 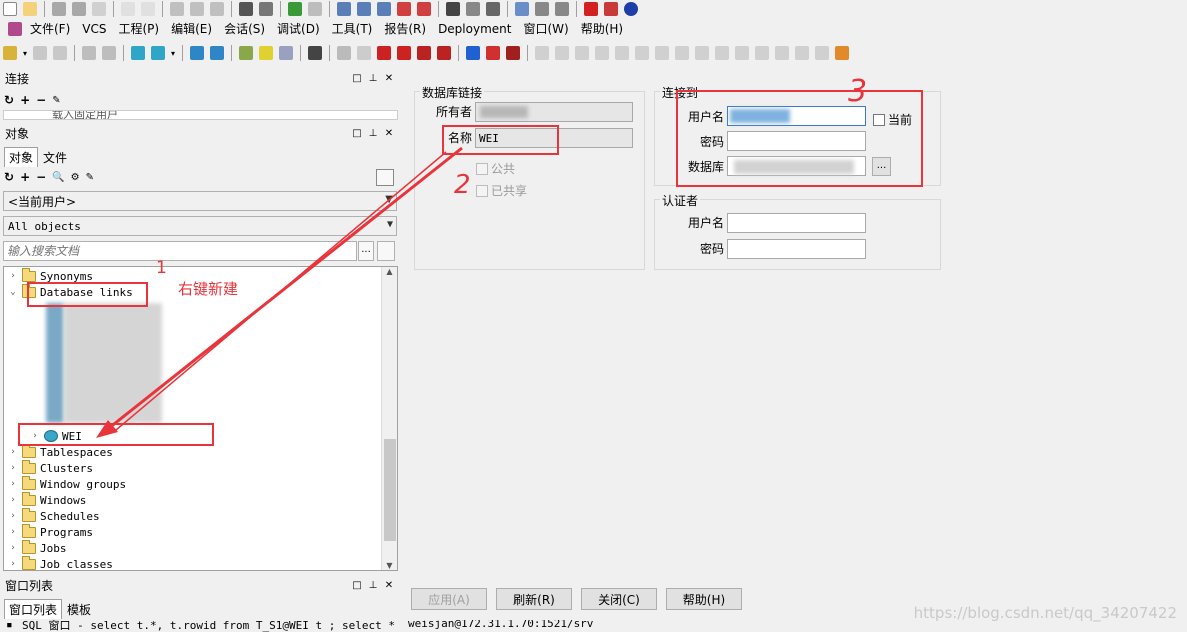 What do you see at coordinates (352, 29) in the screenshot?
I see `menu-tools: 工具(T)` at bounding box center [352, 29].